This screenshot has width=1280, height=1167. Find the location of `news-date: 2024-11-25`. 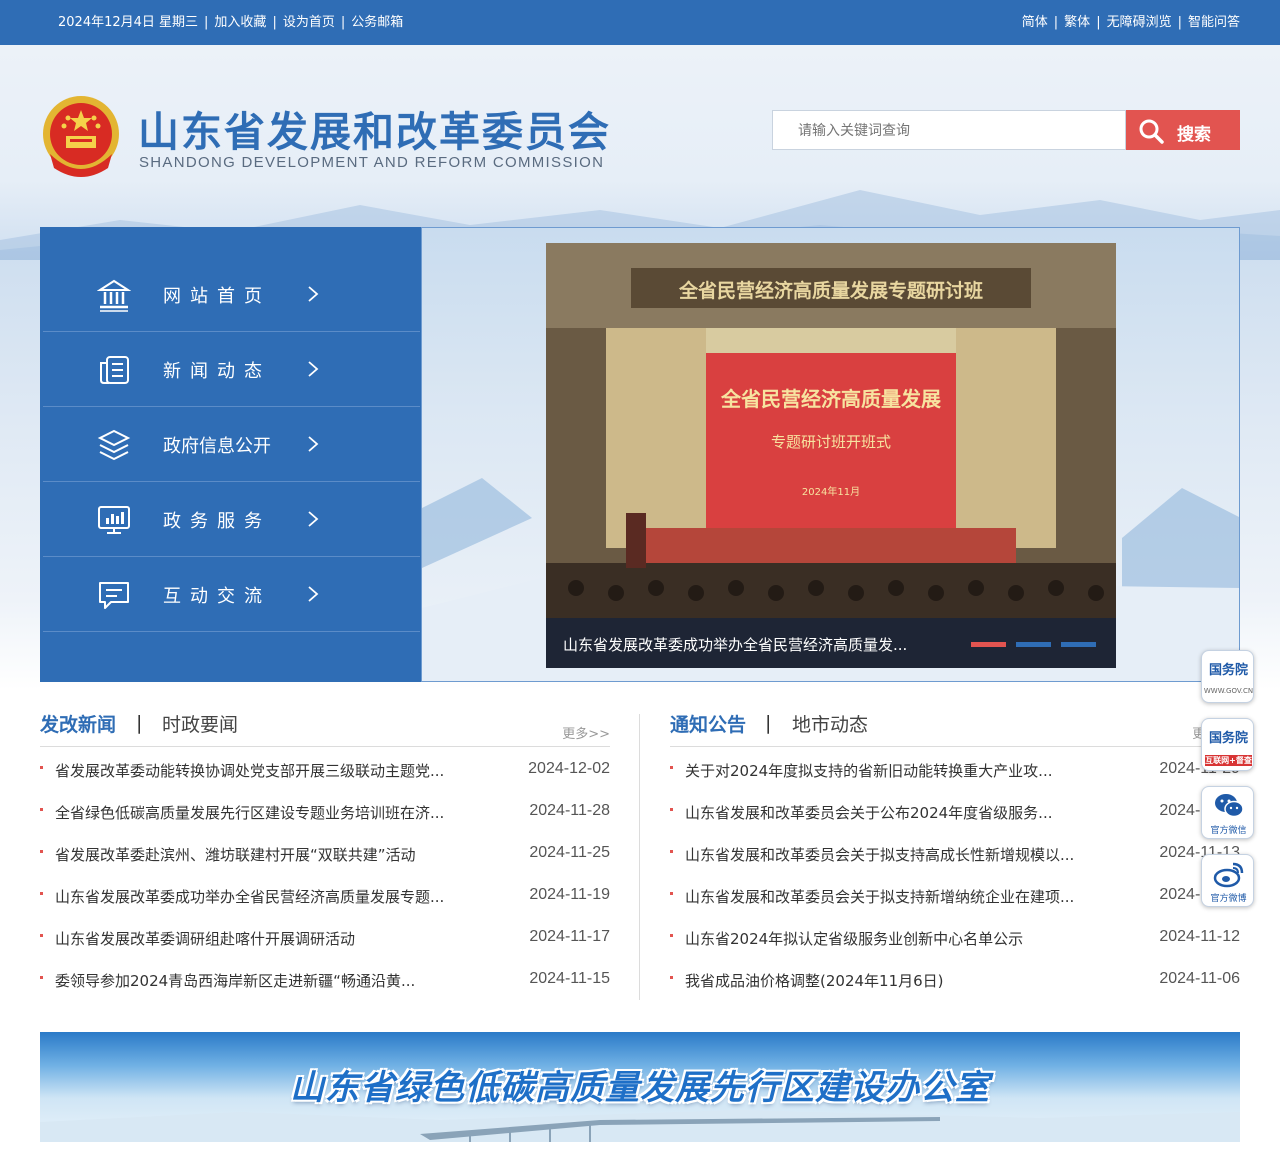

news-date: 2024-11-25 is located at coordinates (569, 852).